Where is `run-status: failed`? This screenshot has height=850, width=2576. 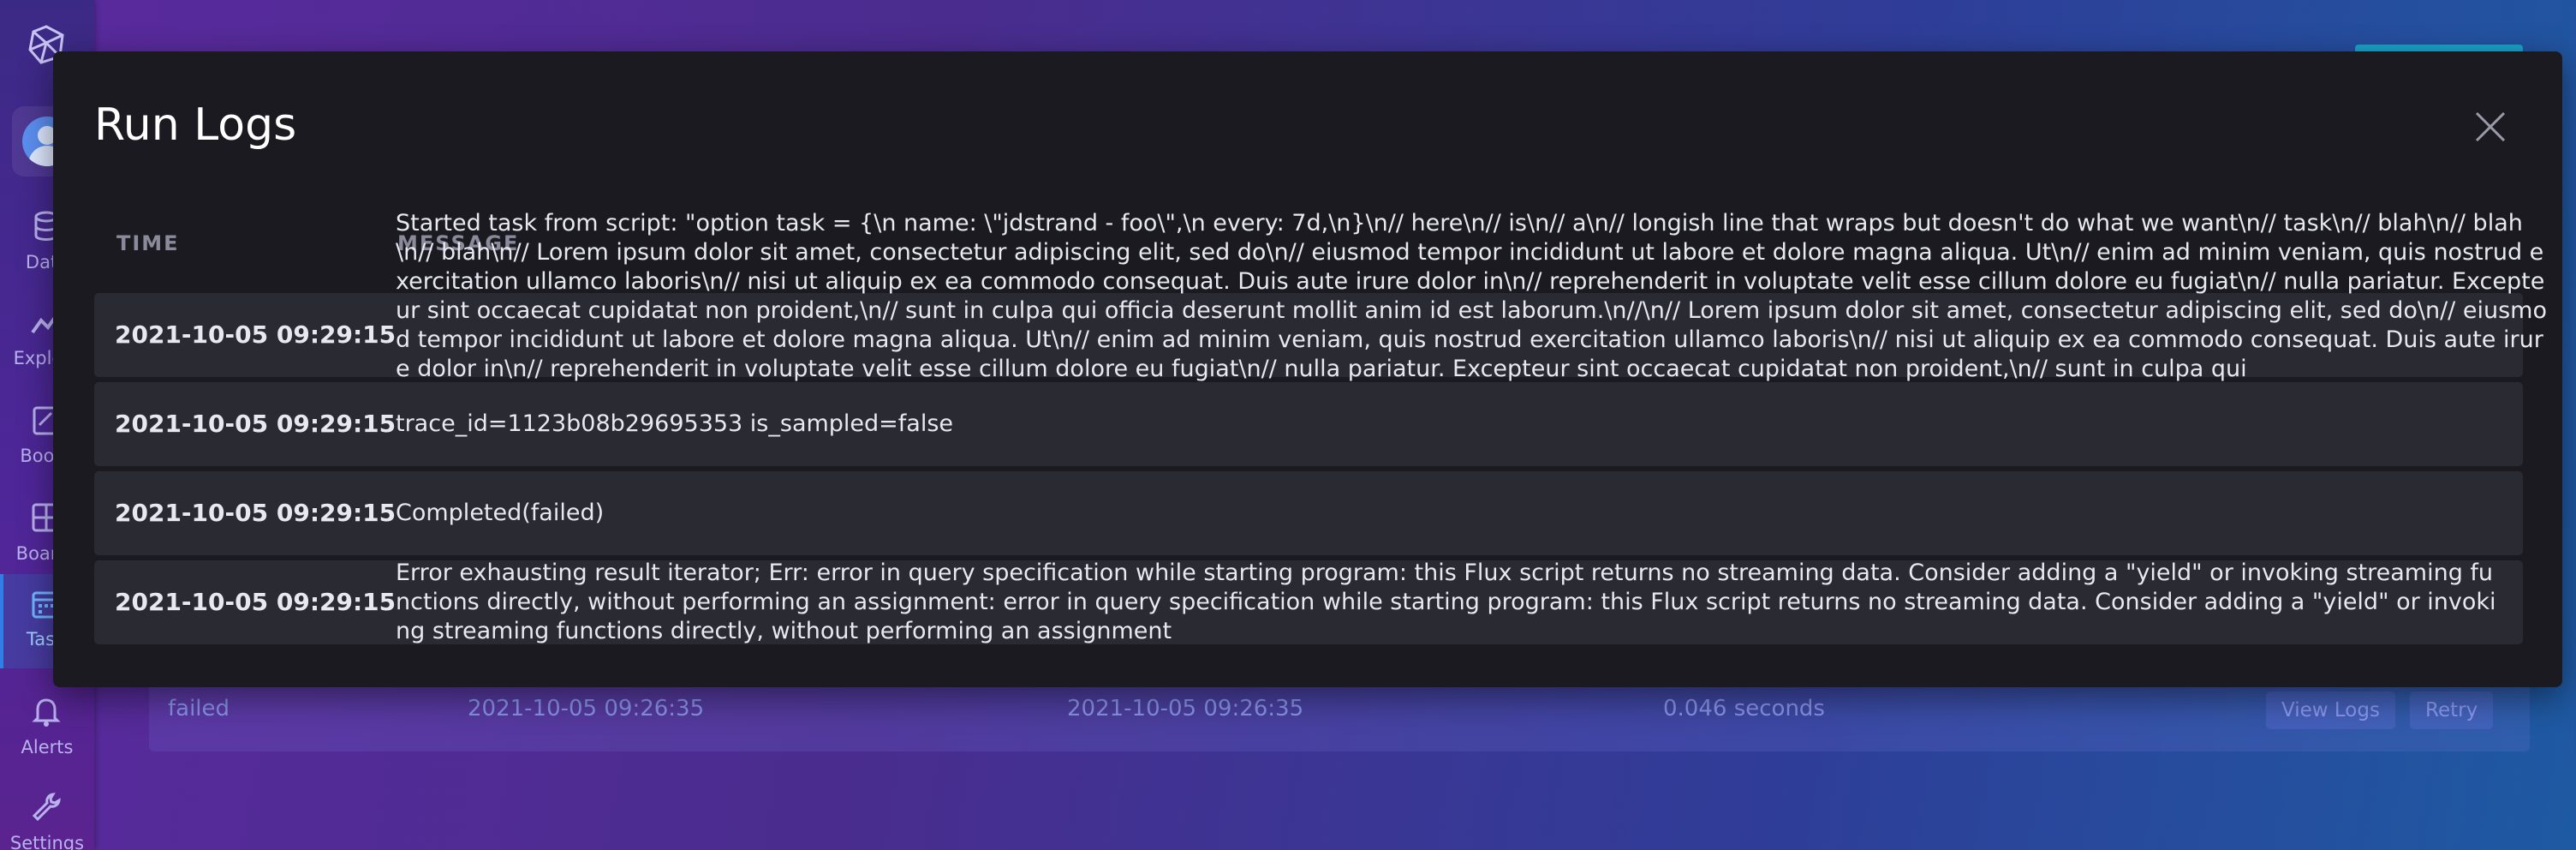
run-status: failed is located at coordinates (199, 708).